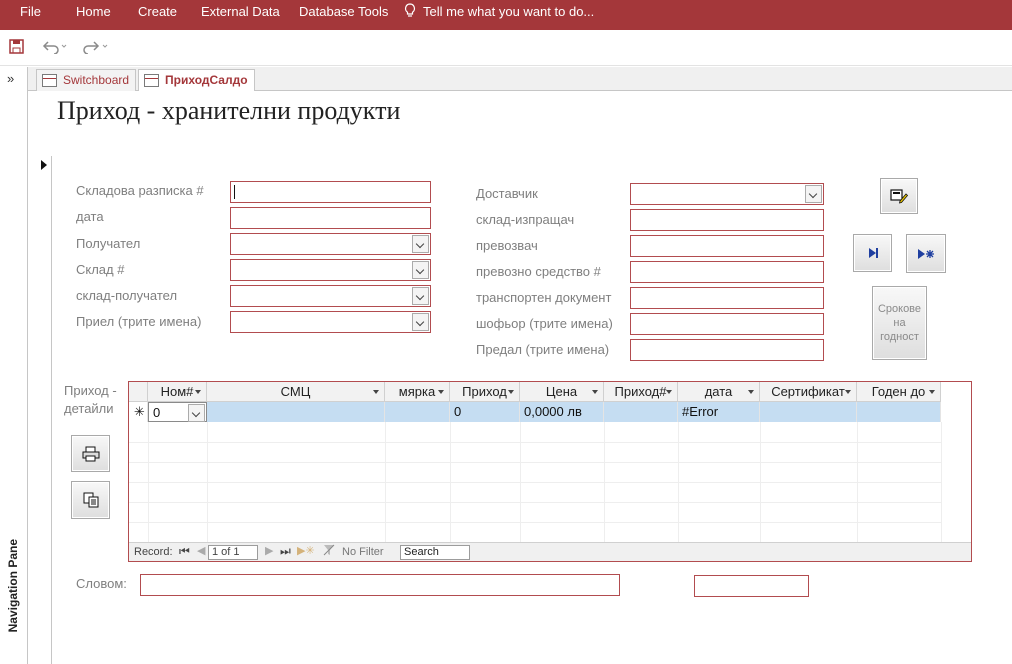 This screenshot has width=1012, height=664. What do you see at coordinates (727, 246) in the screenshot?
I see `prevozvach-field` at bounding box center [727, 246].